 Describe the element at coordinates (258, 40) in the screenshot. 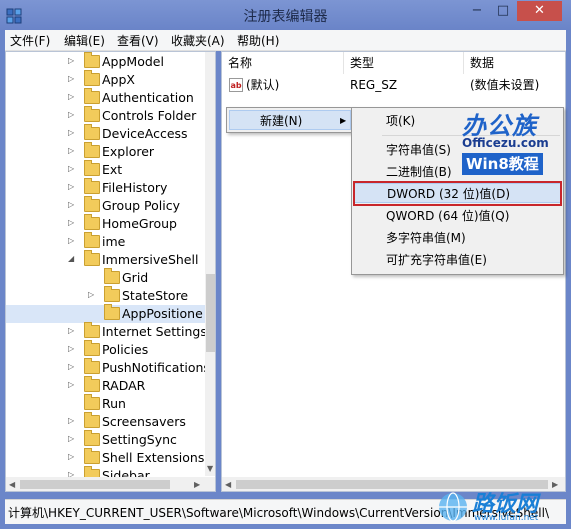

I see `menu-help: 帮助(H)` at that location.